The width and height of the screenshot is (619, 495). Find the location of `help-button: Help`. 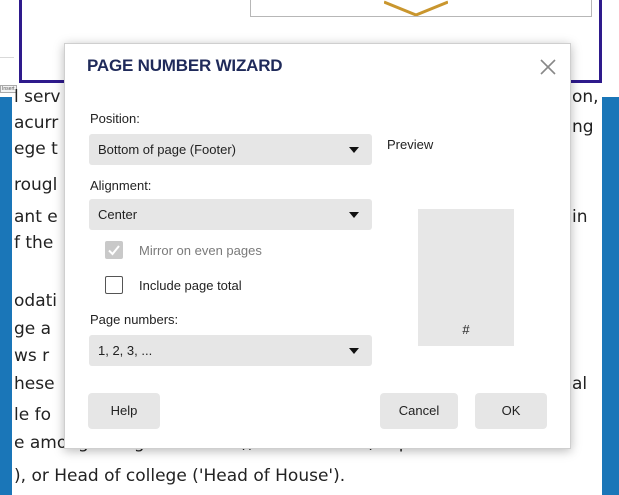

help-button: Help is located at coordinates (124, 411).